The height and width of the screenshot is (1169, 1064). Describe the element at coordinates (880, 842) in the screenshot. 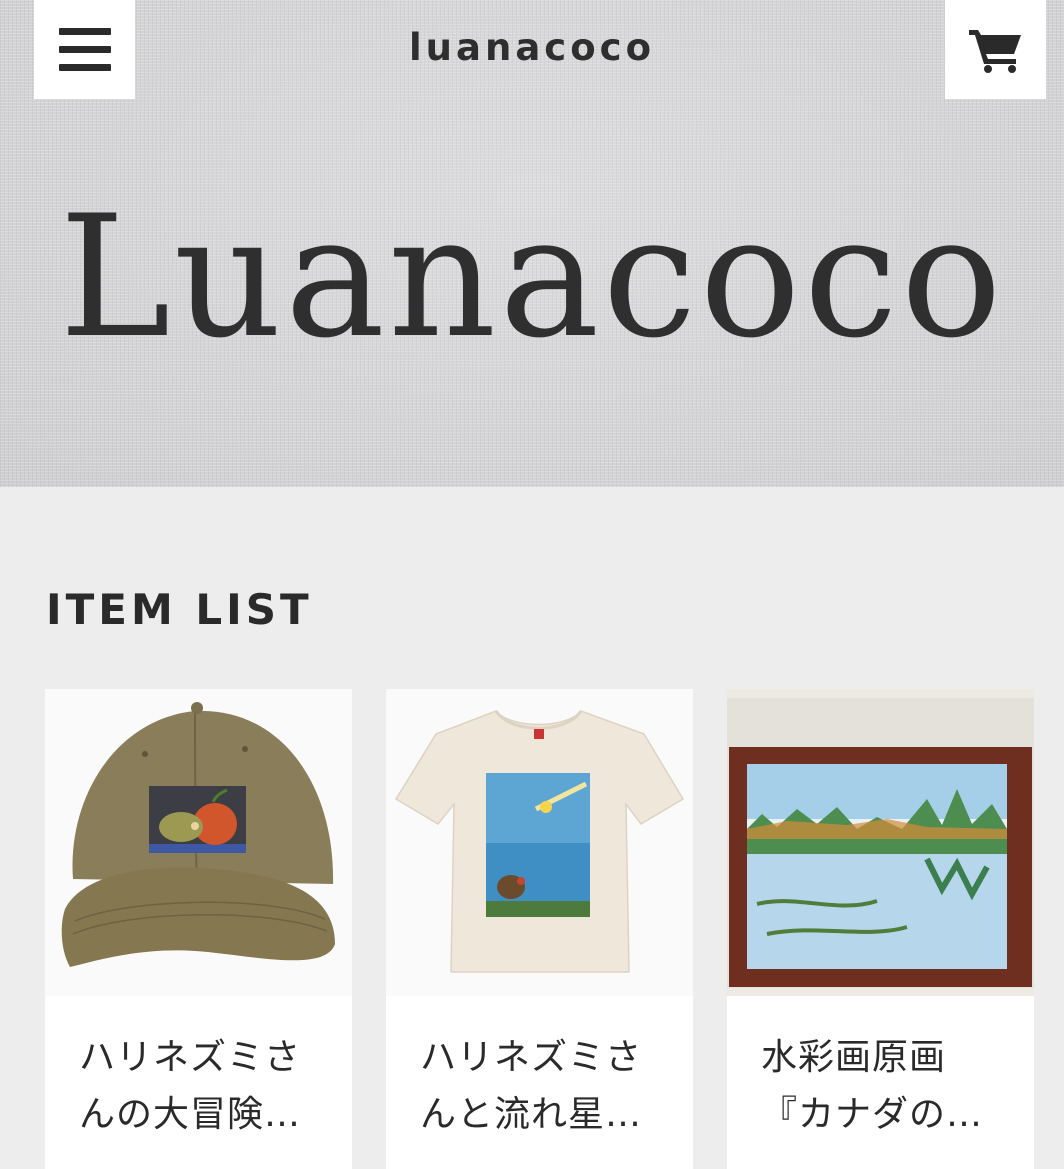

I see `item-image-watercolor` at that location.